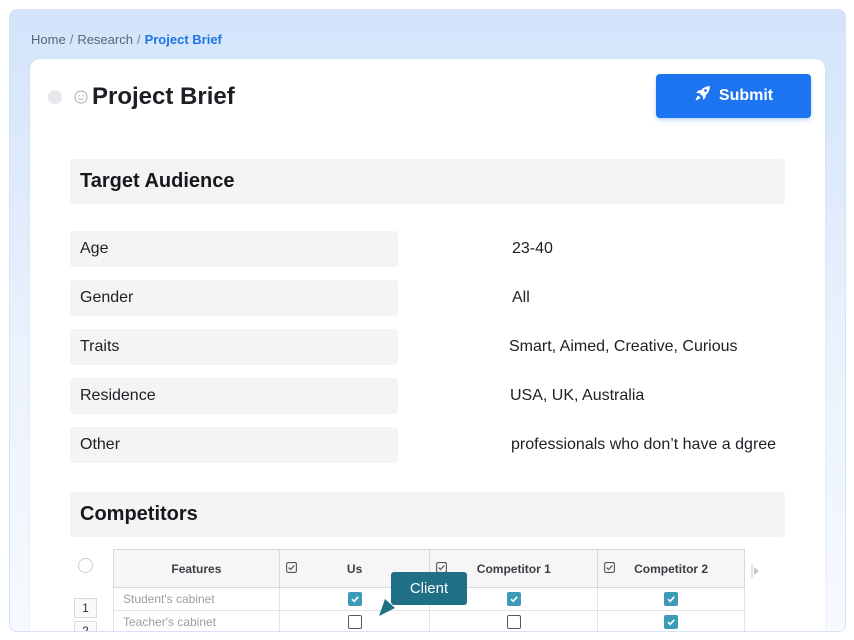 This screenshot has height=640, width=854. Describe the element at coordinates (183, 39) in the screenshot. I see `breadcrumb-current: Project Brief` at that location.